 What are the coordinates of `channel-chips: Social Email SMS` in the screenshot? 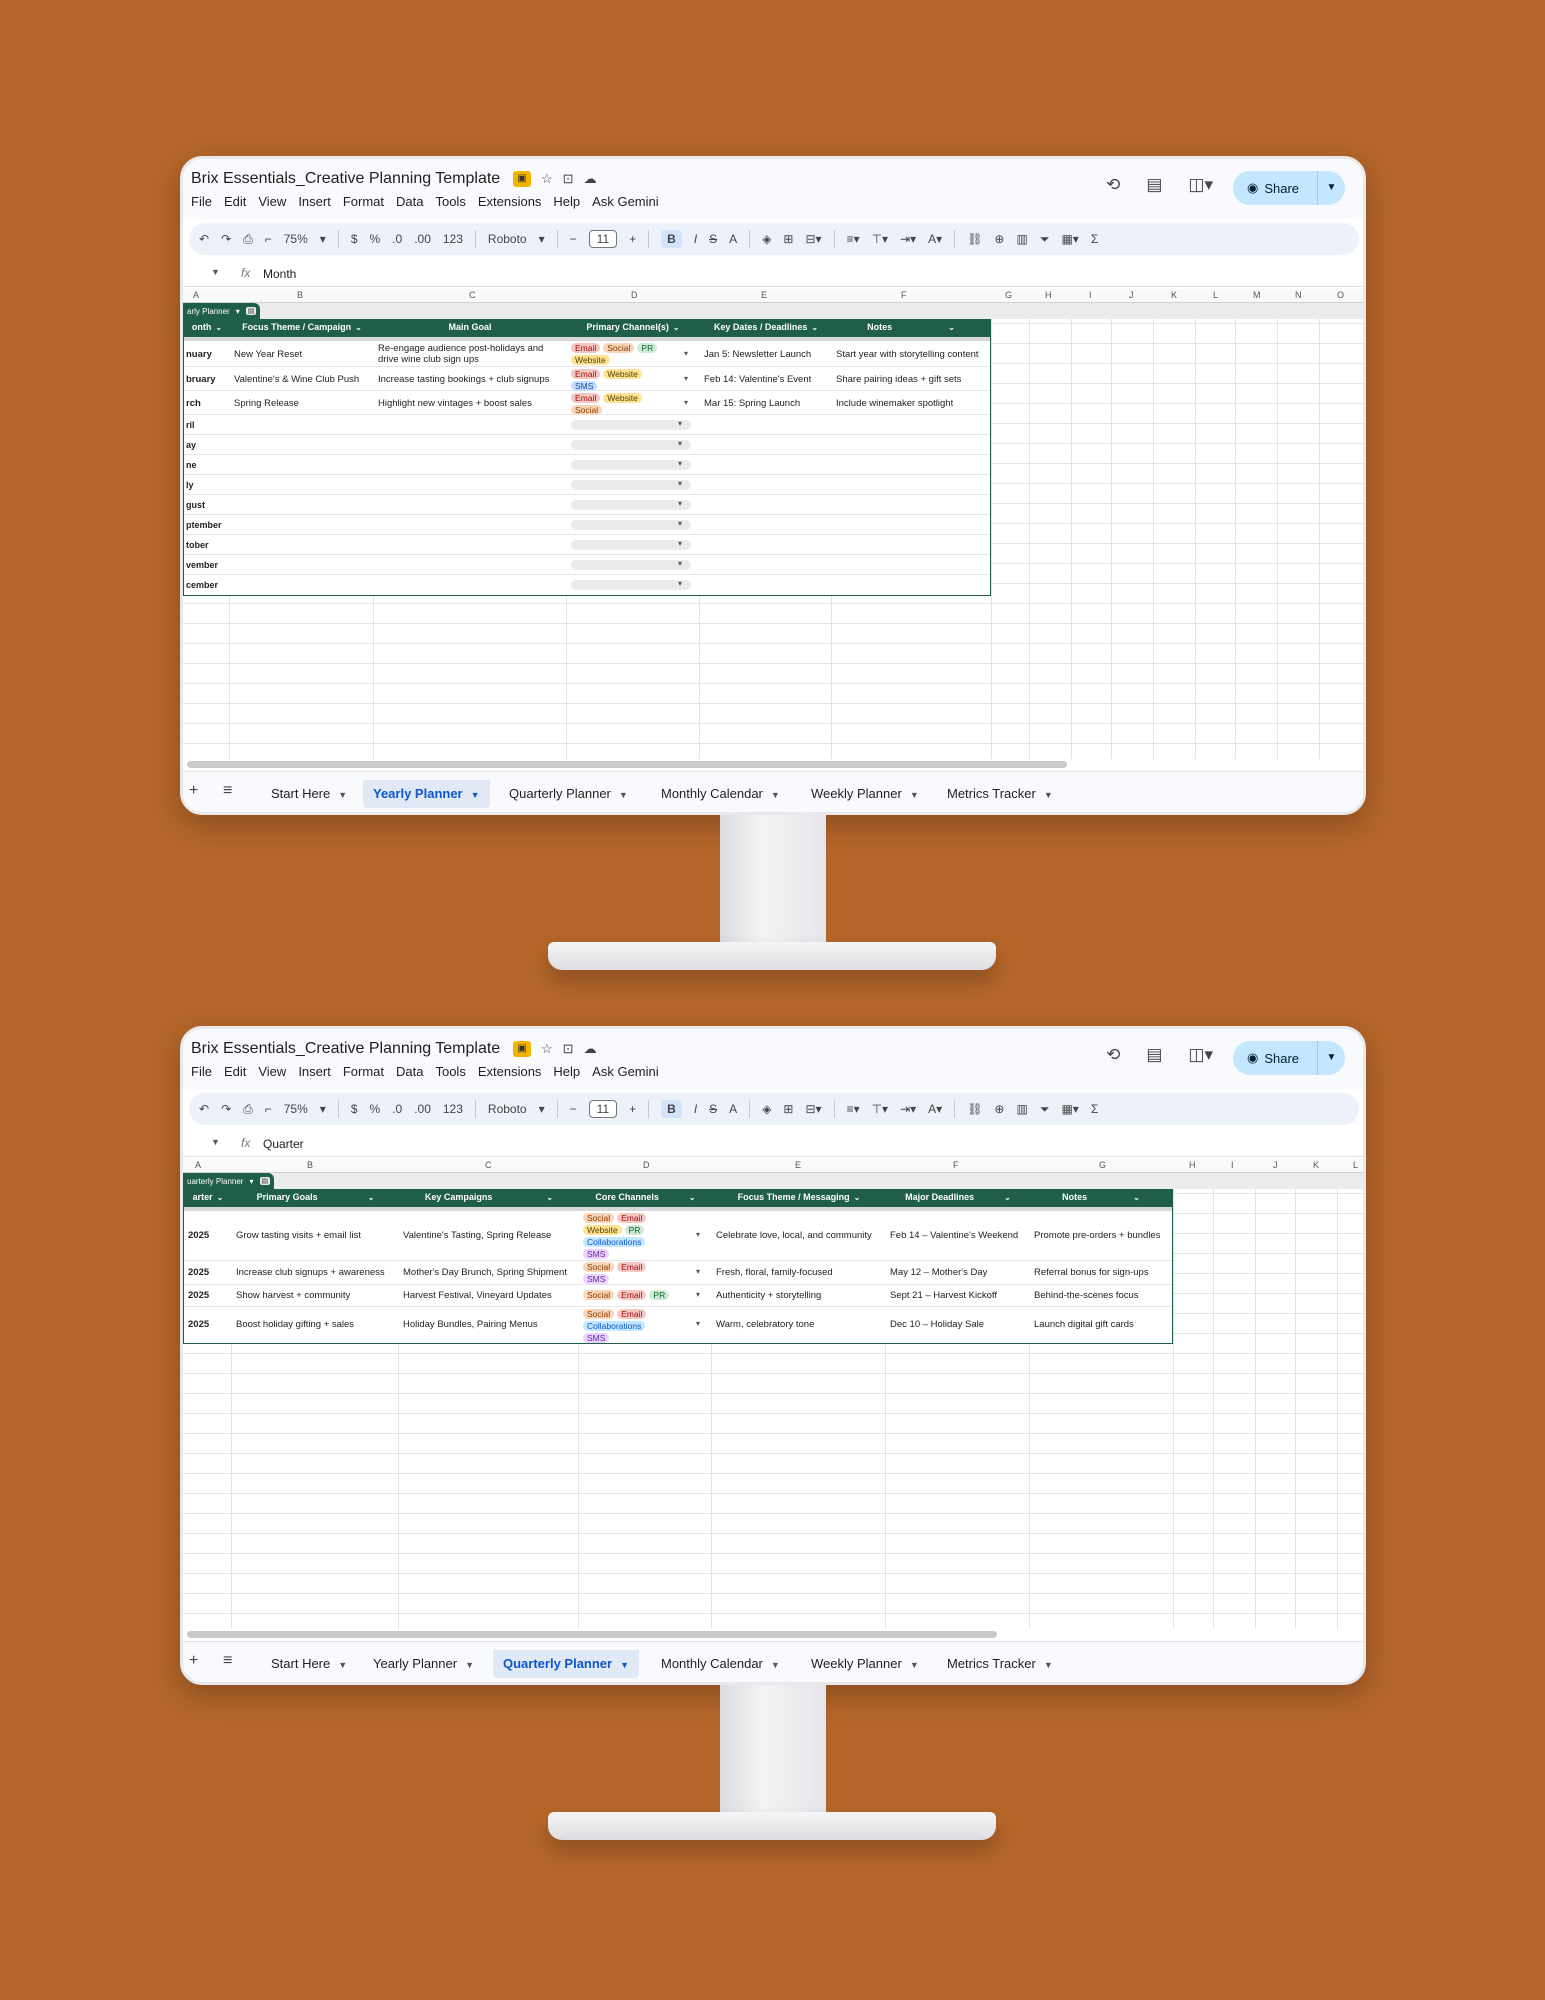 It's located at (623, 1273).